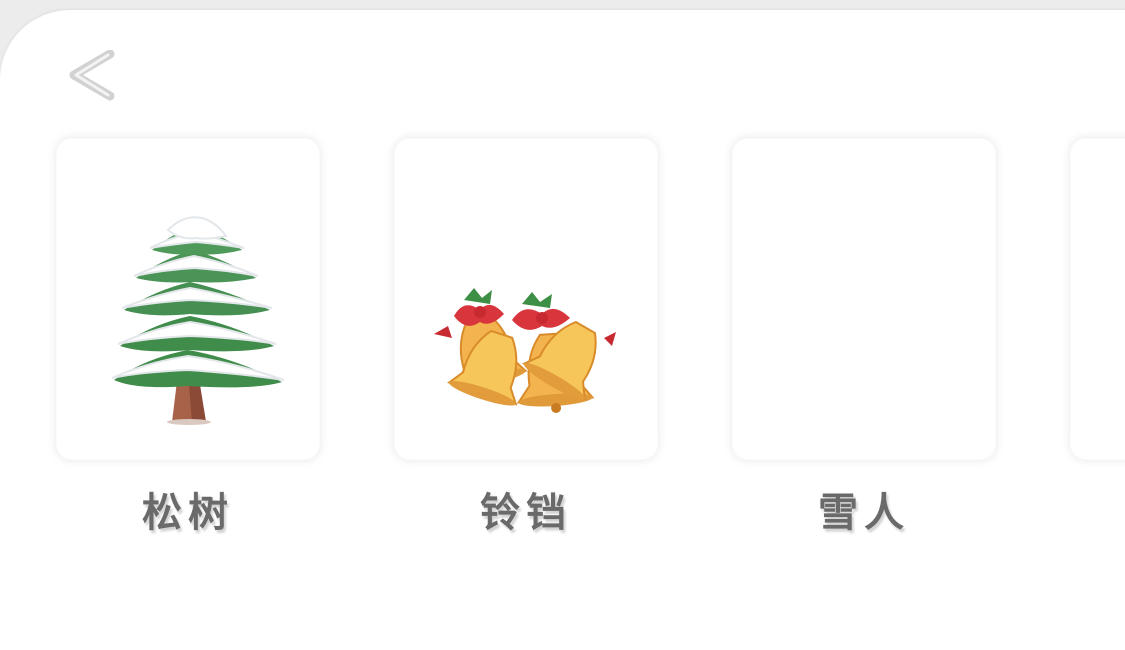 This screenshot has width=1125, height=650. What do you see at coordinates (525, 350) in the screenshot?
I see `christmas-bells-icon` at bounding box center [525, 350].